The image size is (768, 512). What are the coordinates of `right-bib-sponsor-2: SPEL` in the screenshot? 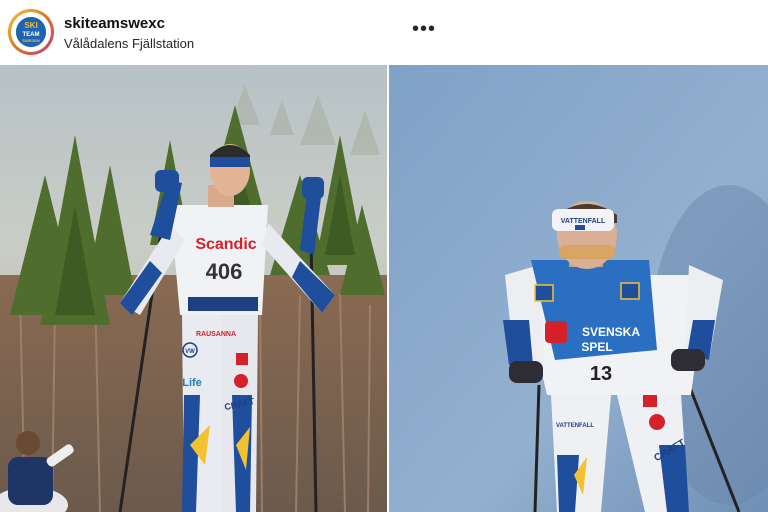 It's located at (596, 347).